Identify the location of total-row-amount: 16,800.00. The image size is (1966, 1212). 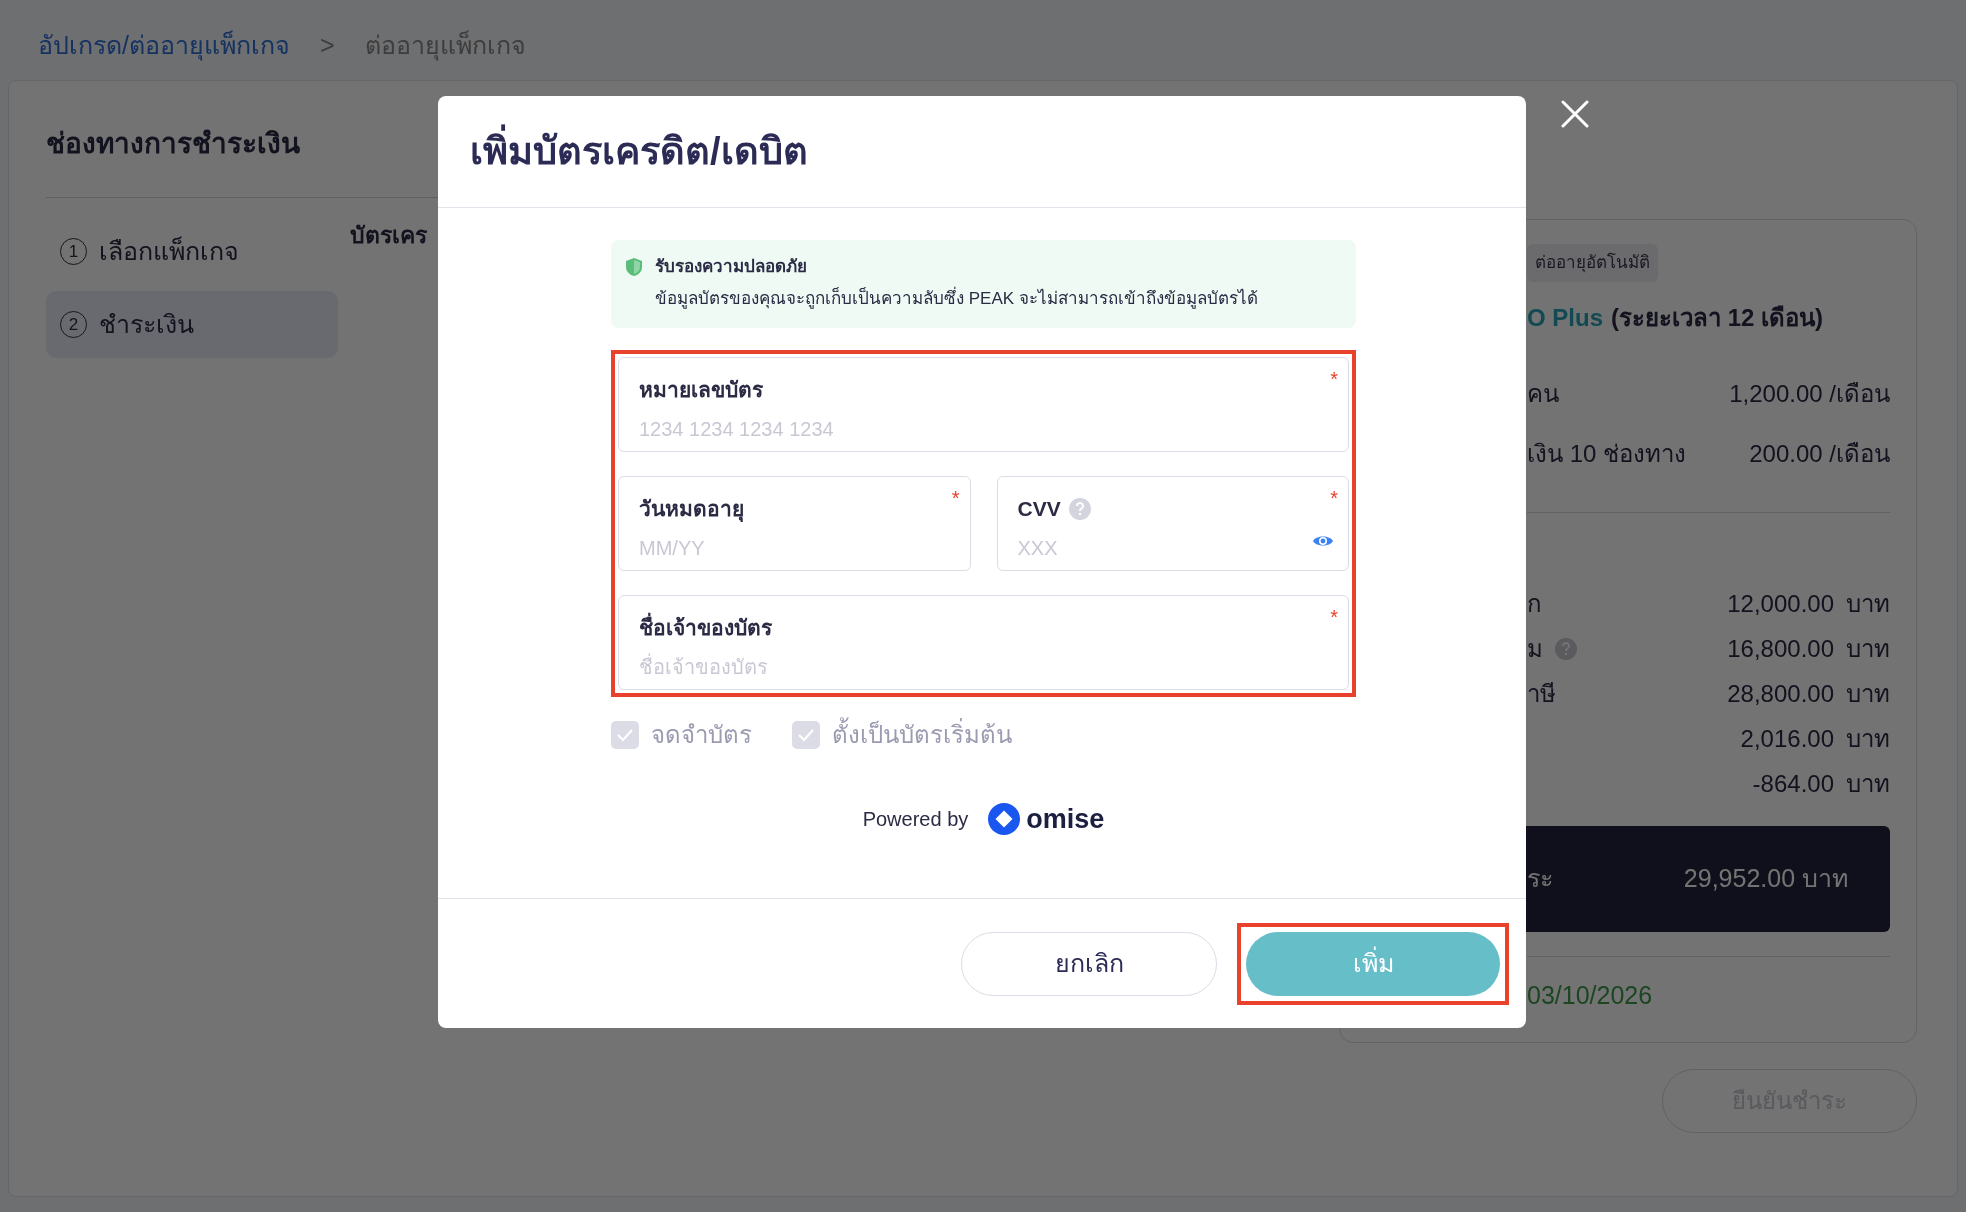
(1780, 649).